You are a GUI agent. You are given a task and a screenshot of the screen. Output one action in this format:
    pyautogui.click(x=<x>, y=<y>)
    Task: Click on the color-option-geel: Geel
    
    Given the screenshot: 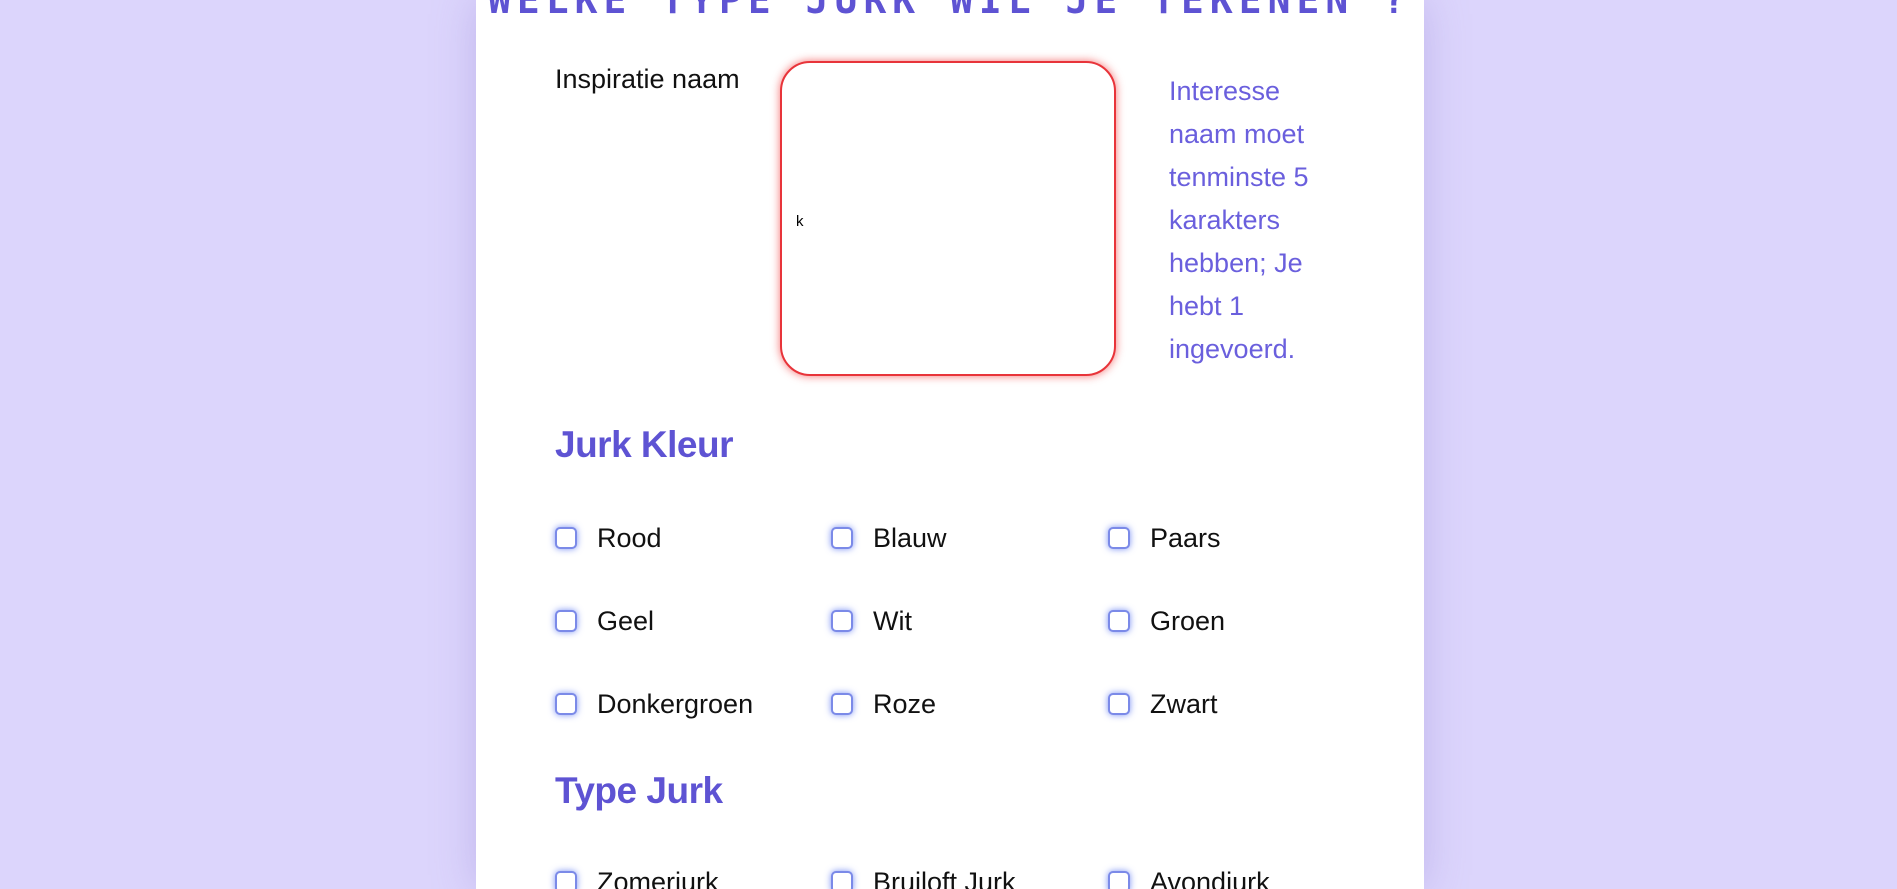 What is the action you would take?
    pyautogui.click(x=604, y=621)
    